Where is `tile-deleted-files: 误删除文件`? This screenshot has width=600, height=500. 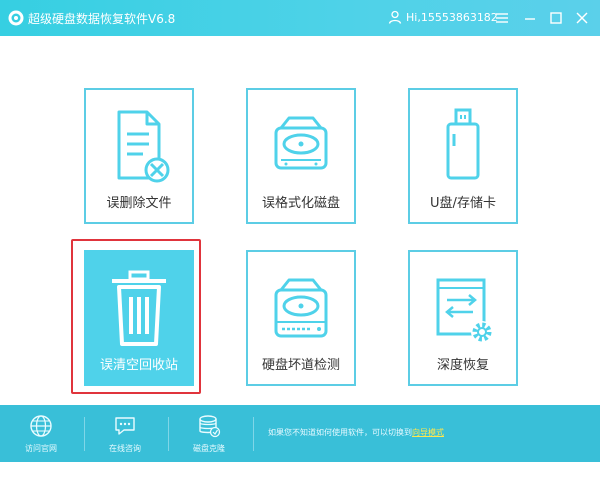 tile-deleted-files: 误删除文件 is located at coordinates (139, 156).